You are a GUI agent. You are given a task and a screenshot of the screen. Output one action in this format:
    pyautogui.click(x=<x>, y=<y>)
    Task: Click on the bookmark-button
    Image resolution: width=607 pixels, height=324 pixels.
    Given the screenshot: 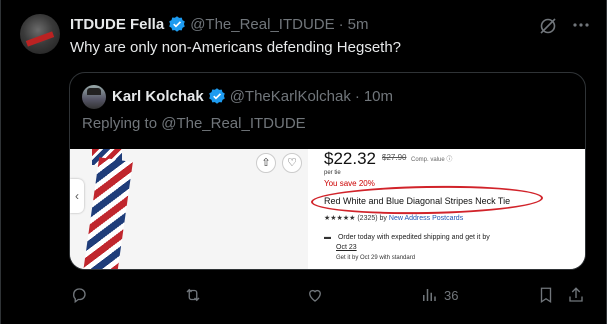 What is the action you would take?
    pyautogui.click(x=546, y=295)
    